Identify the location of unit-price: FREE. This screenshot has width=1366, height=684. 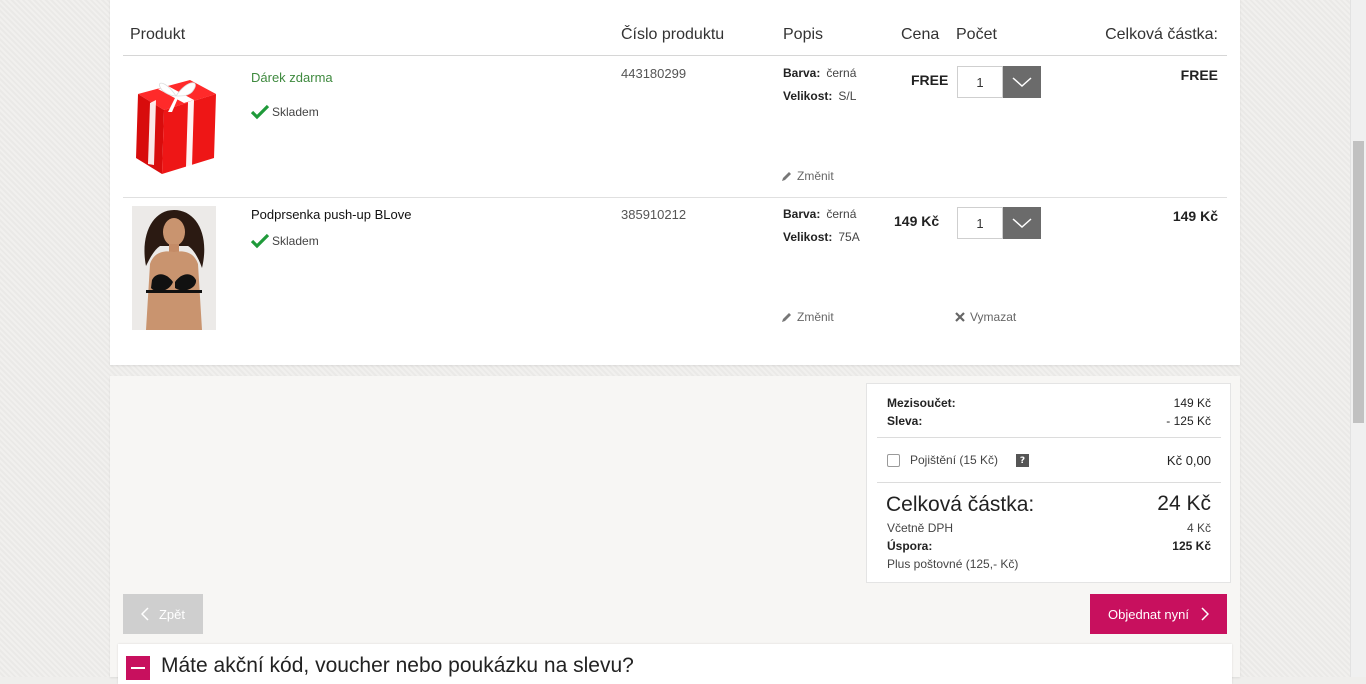
(930, 80).